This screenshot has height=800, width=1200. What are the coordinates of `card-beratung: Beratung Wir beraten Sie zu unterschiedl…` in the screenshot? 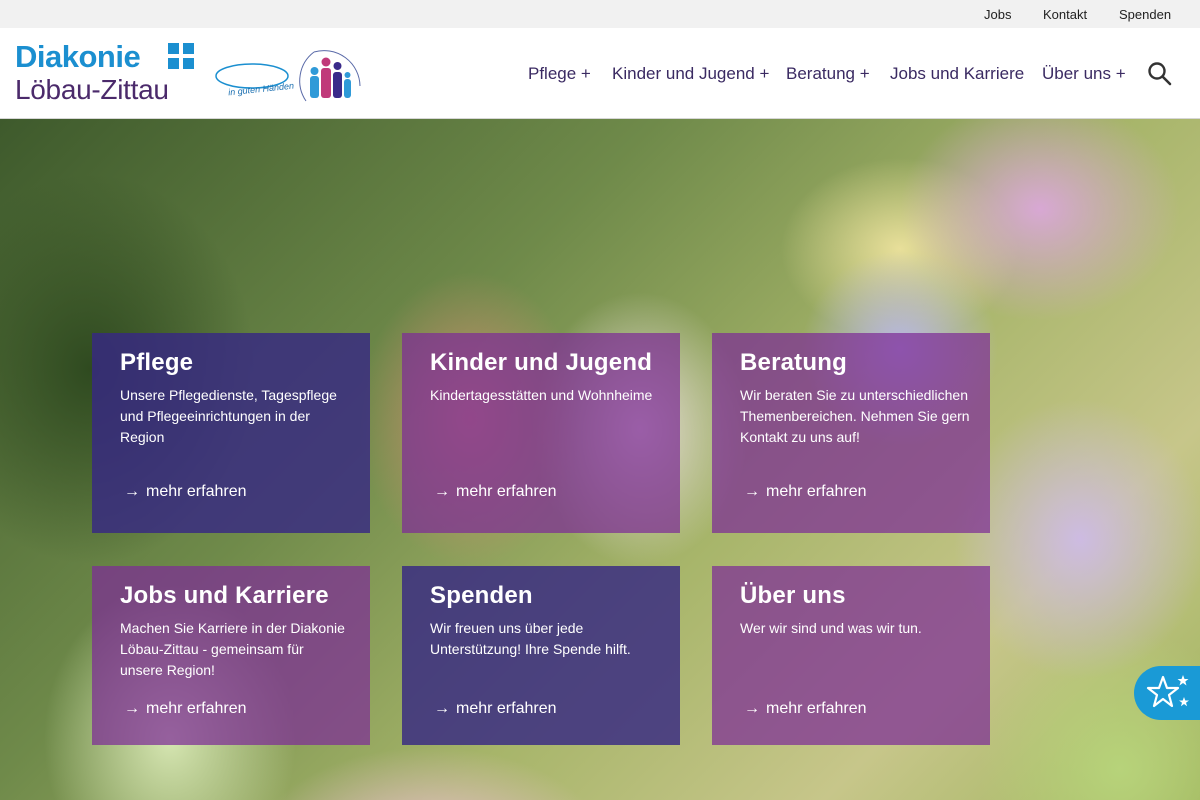 It's located at (851, 433).